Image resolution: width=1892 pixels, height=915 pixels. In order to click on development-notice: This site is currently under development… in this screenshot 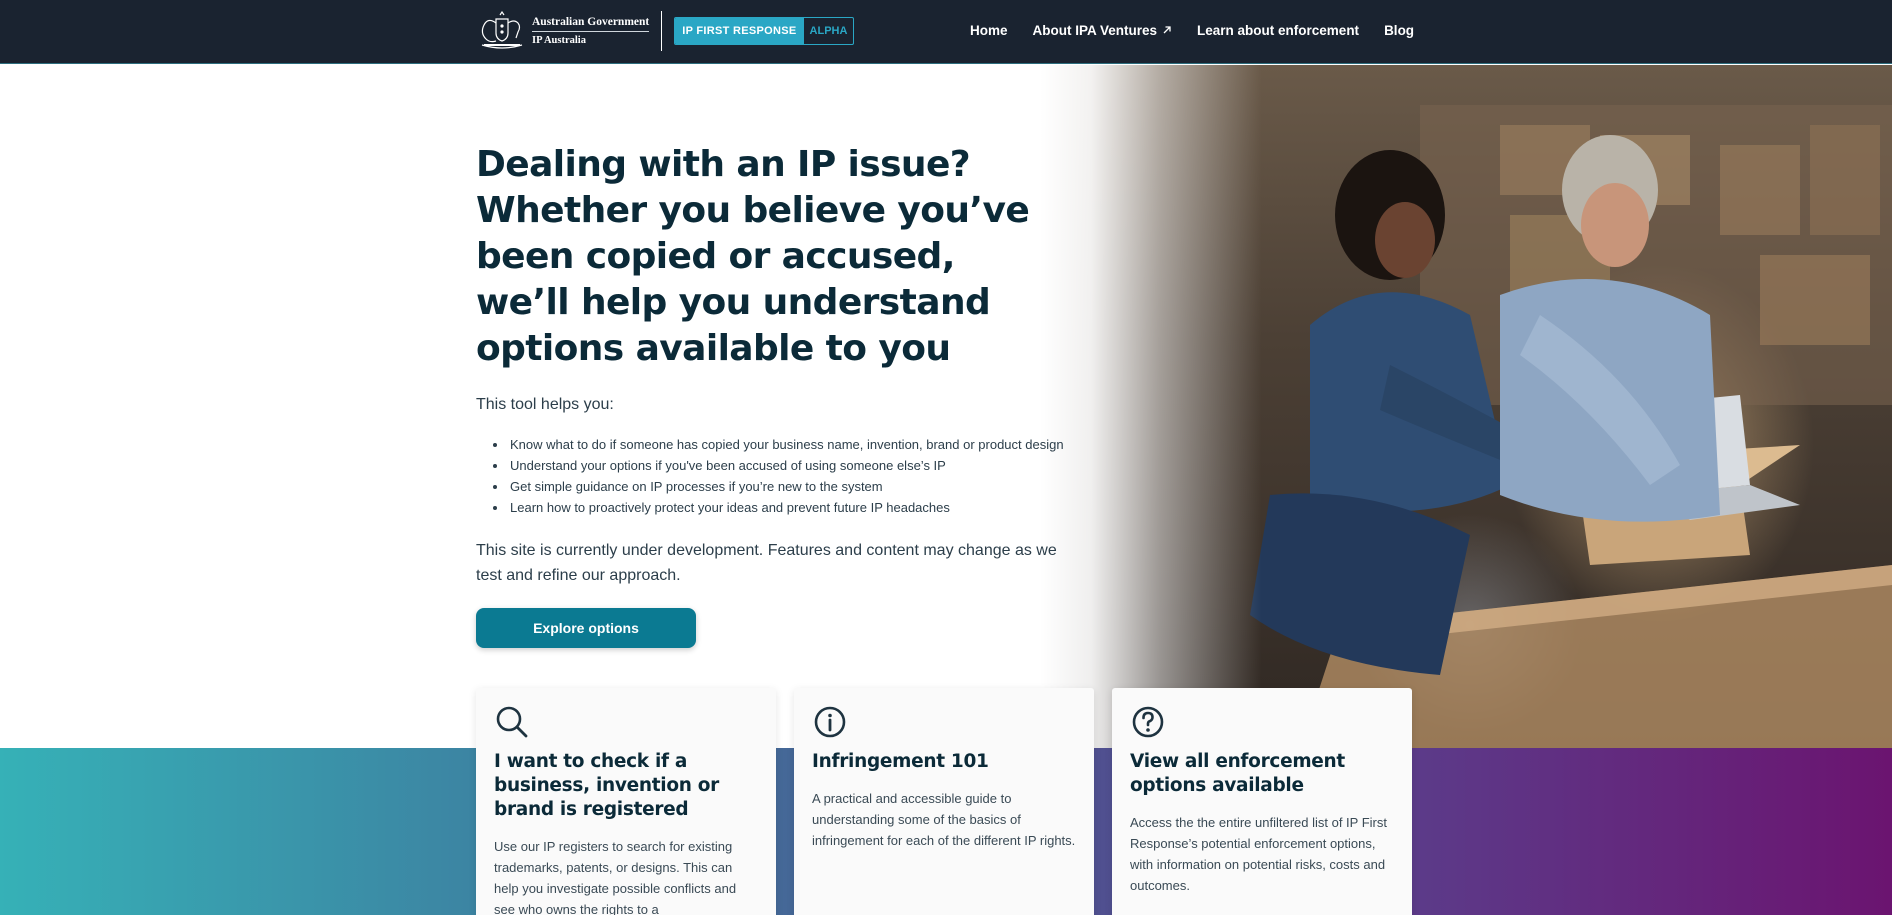, I will do `click(766, 563)`.